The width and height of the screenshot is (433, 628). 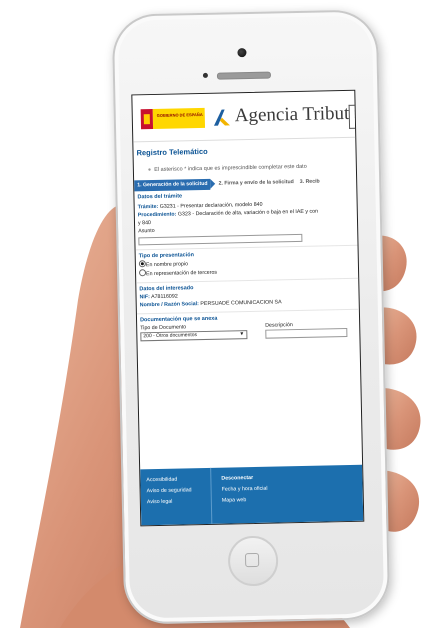 I want to click on site-header: GOBIERNO DE ESPAÑA Agencia Tributaria, so click(x=248, y=116).